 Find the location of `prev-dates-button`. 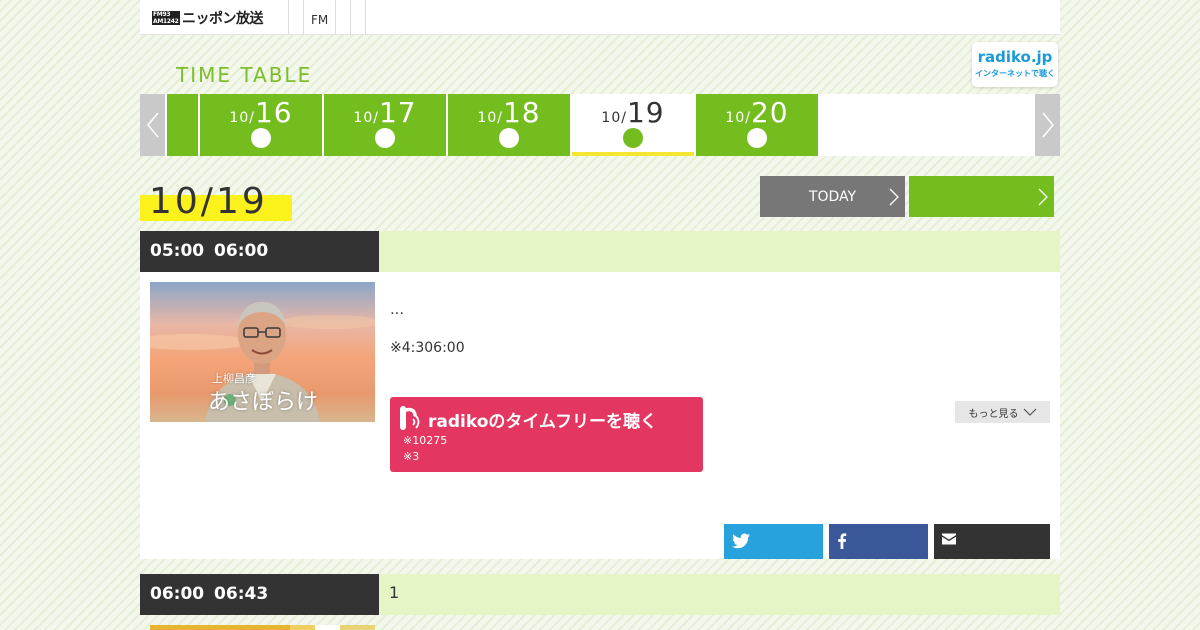

prev-dates-button is located at coordinates (152, 125).